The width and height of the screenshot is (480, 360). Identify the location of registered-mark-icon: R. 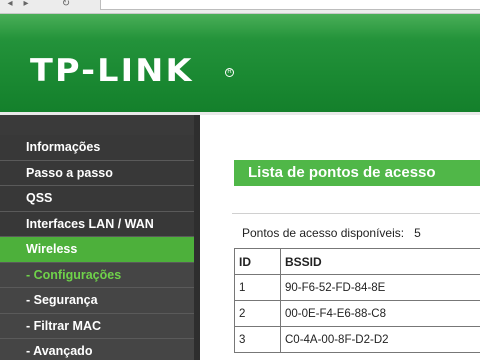
(229, 72).